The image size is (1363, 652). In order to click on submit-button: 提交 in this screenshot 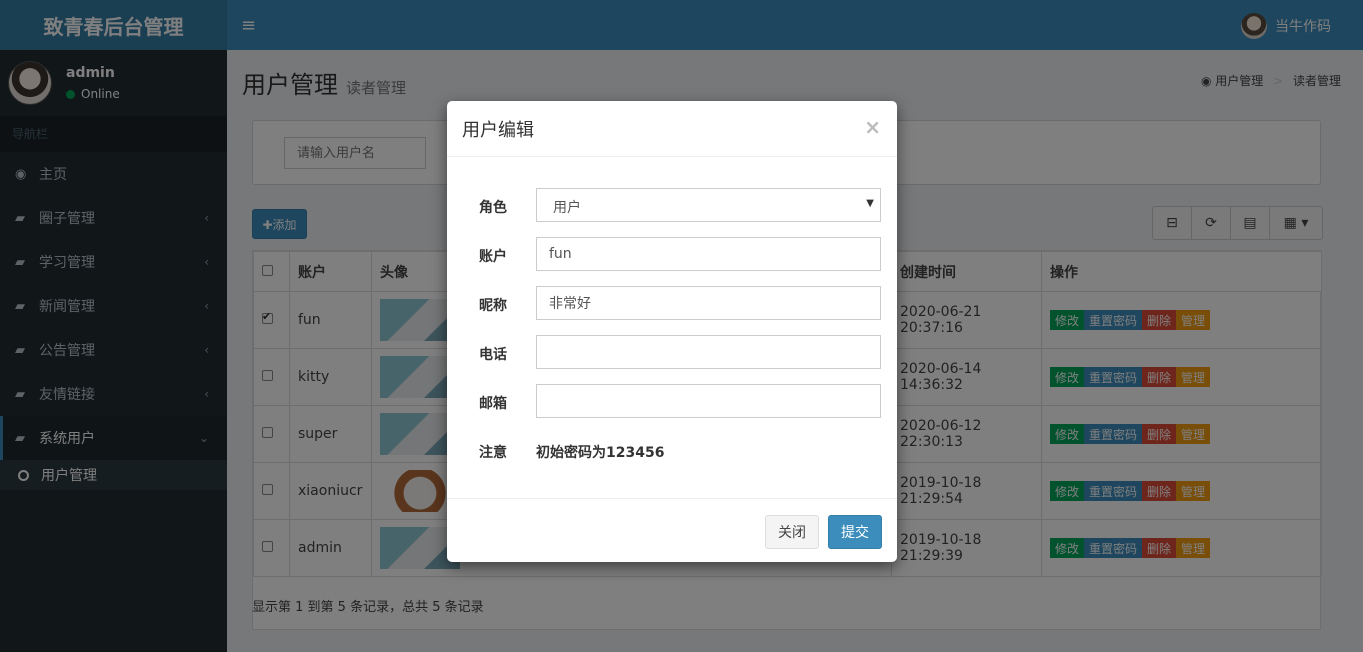, I will do `click(855, 532)`.